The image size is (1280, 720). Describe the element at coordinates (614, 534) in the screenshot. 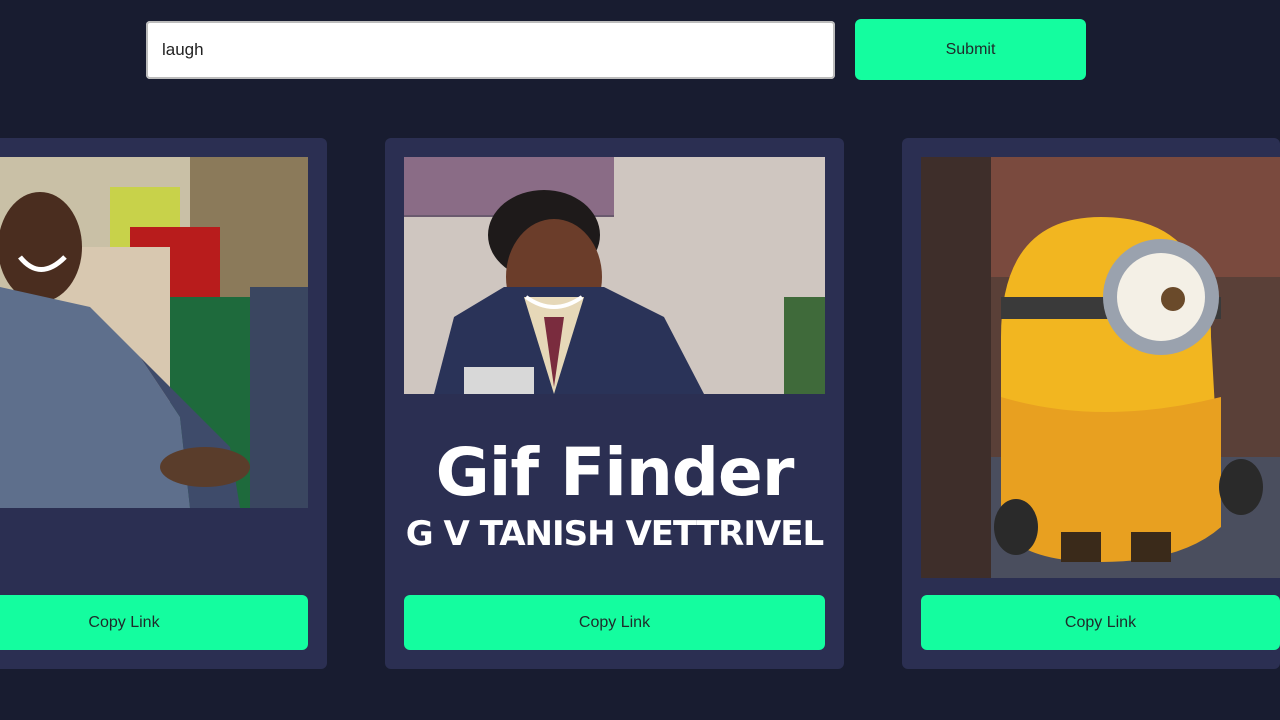

I see `author-name: G V TANISH VETTRIVEL` at that location.